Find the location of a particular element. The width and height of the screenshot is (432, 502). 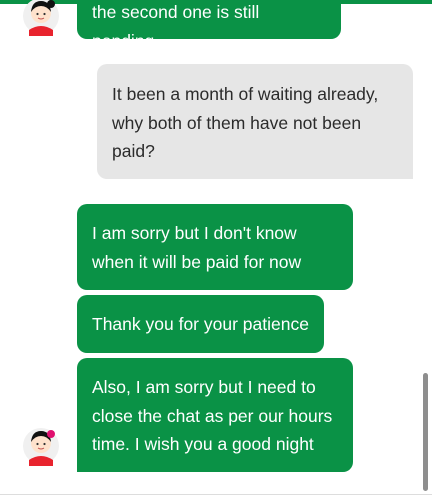

message-text: the second one is still pending is located at coordinates (176, 26).